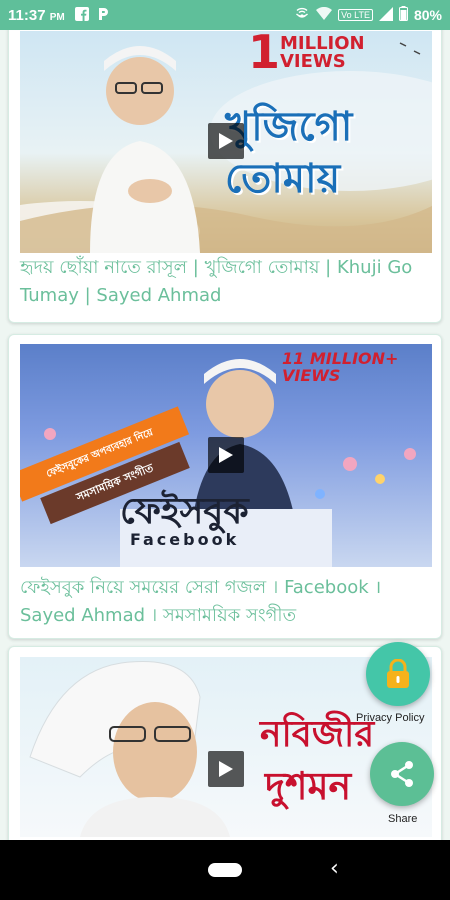 Image resolution: width=450 pixels, height=900 pixels. What do you see at coordinates (403, 15) in the screenshot?
I see `battery-icon` at bounding box center [403, 15].